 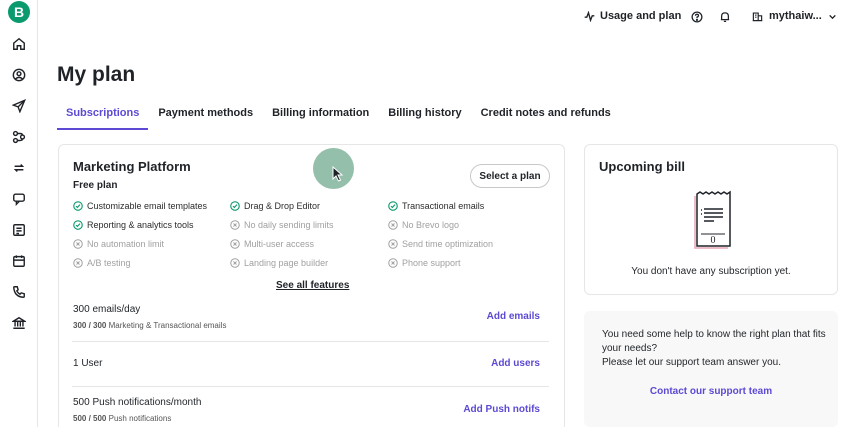 What do you see at coordinates (448, 244) in the screenshot?
I see `feature-label: Send time optimization` at bounding box center [448, 244].